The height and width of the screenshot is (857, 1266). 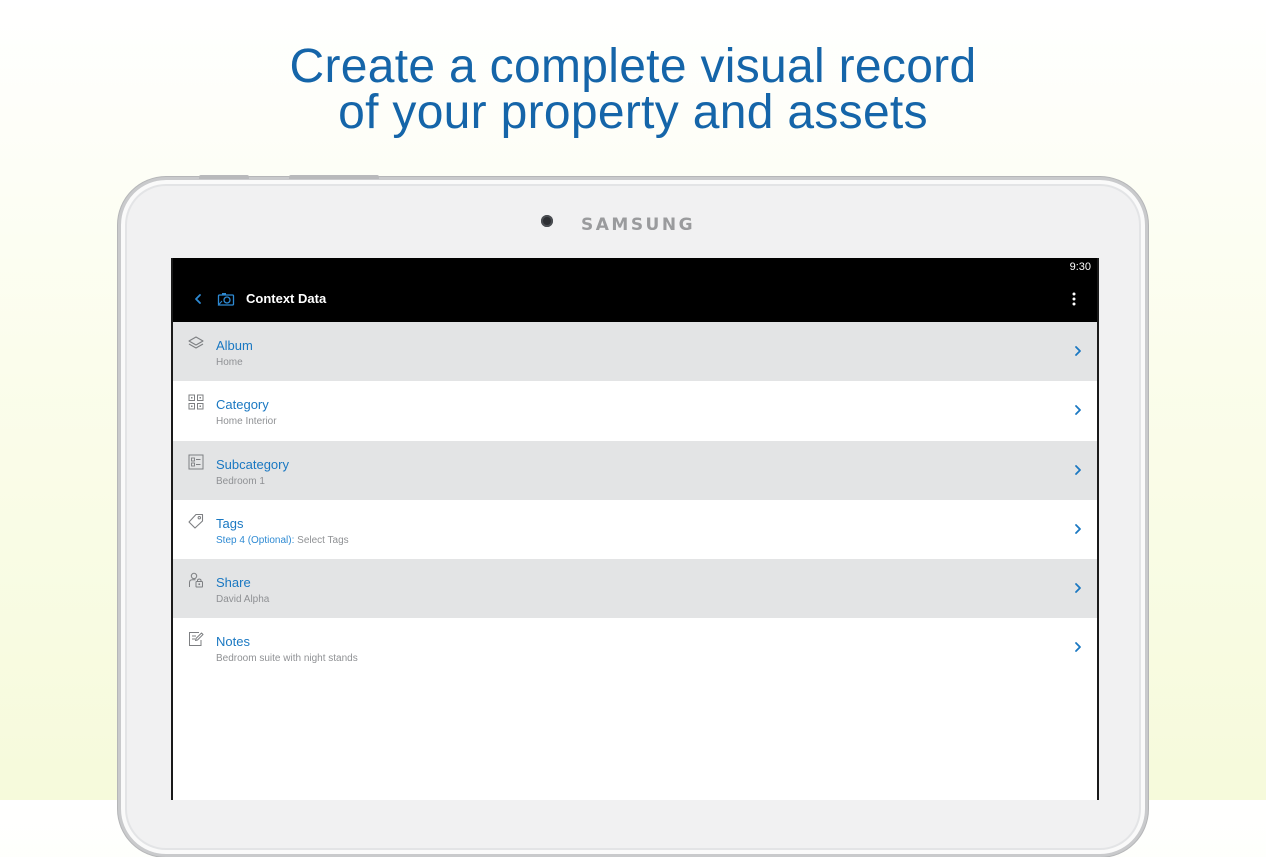 I want to click on status-time: 9:30, so click(x=1080, y=267).